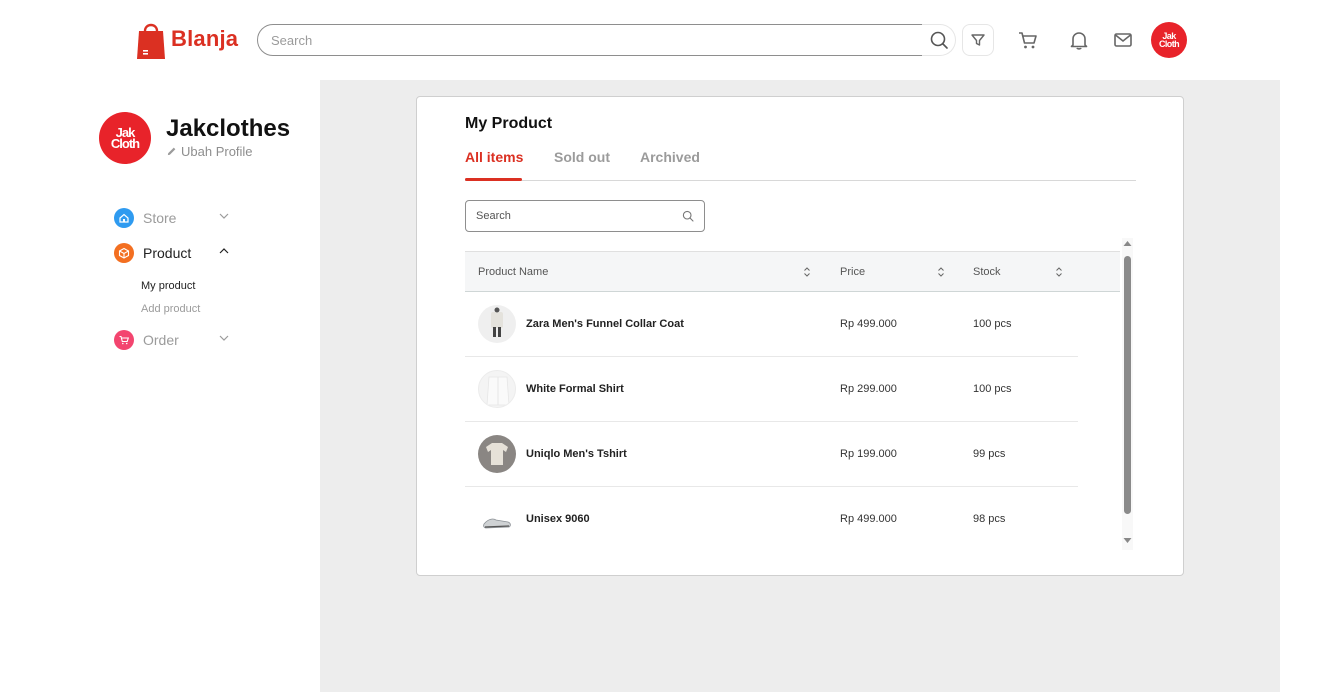 The width and height of the screenshot is (1318, 692). Describe the element at coordinates (868, 454) in the screenshot. I see `product-price: Rp 199.000` at that location.